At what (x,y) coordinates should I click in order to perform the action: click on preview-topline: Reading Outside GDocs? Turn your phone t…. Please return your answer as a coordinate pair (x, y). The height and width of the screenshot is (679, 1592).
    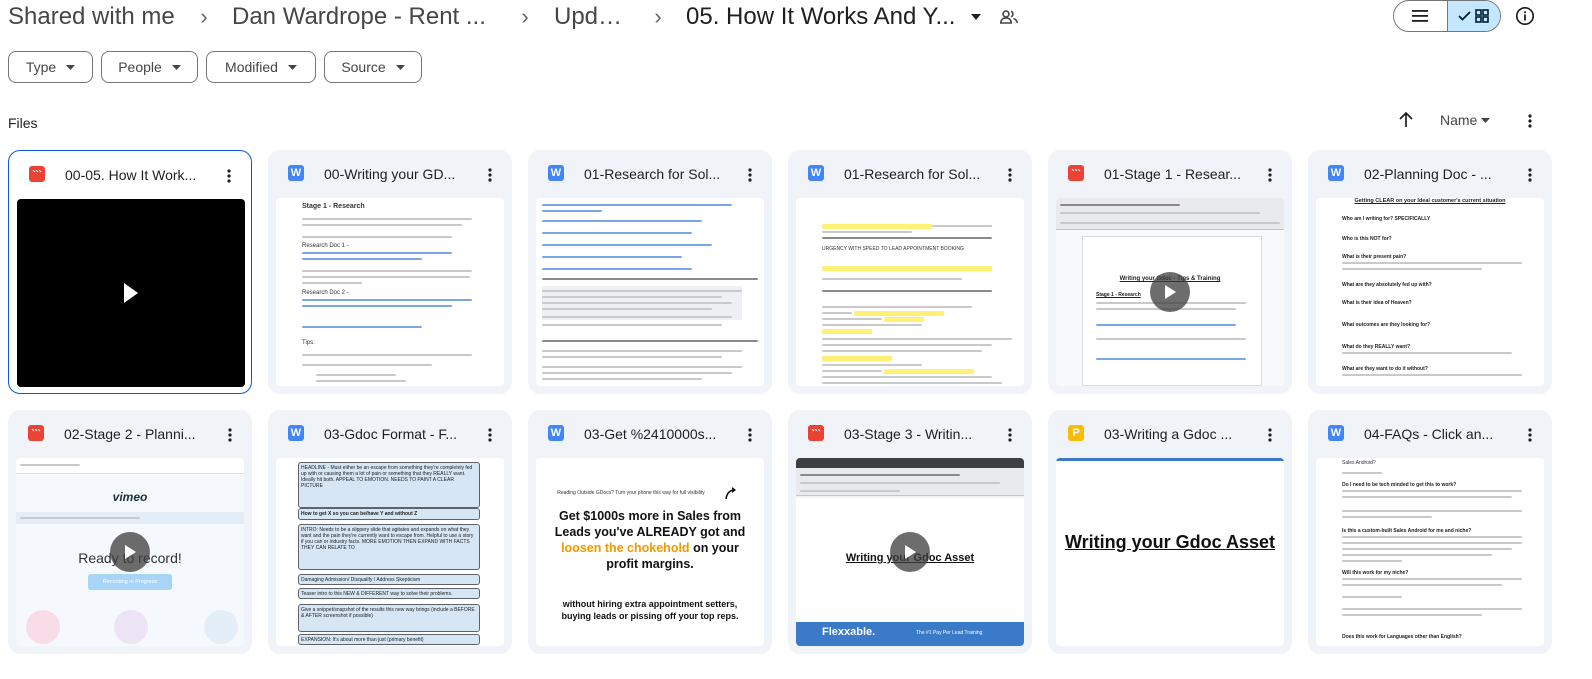
    Looking at the image, I should click on (631, 493).